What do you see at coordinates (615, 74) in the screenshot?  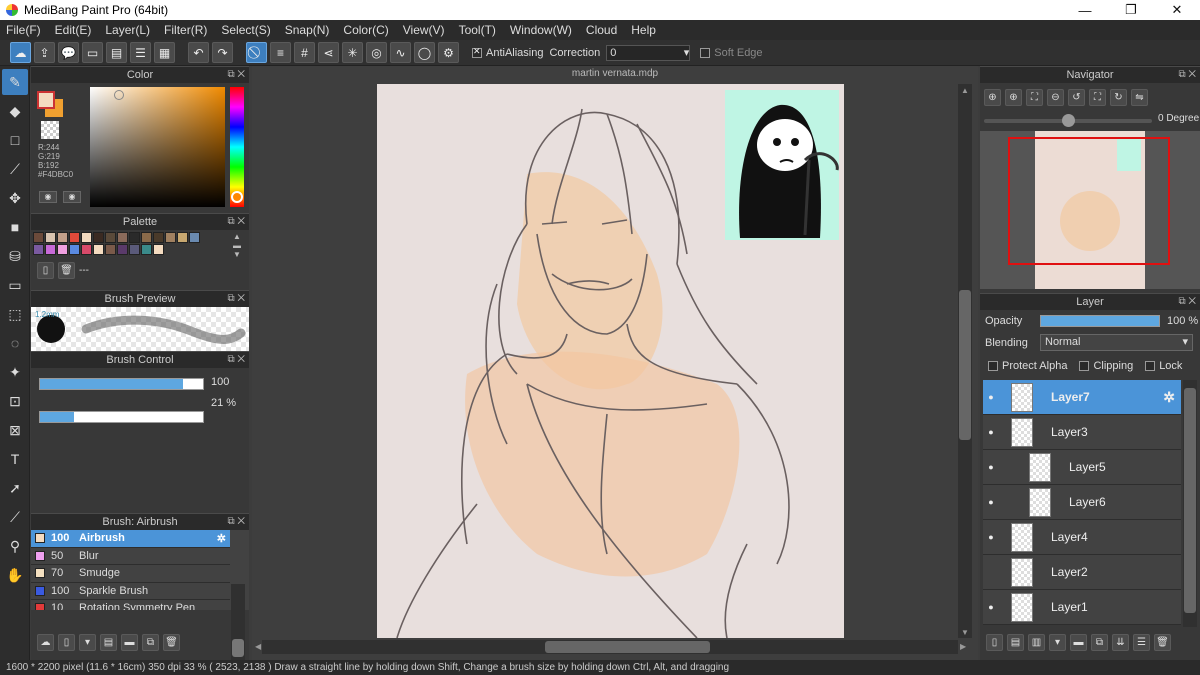 I see `document-tab: martin vernata.mdp` at bounding box center [615, 74].